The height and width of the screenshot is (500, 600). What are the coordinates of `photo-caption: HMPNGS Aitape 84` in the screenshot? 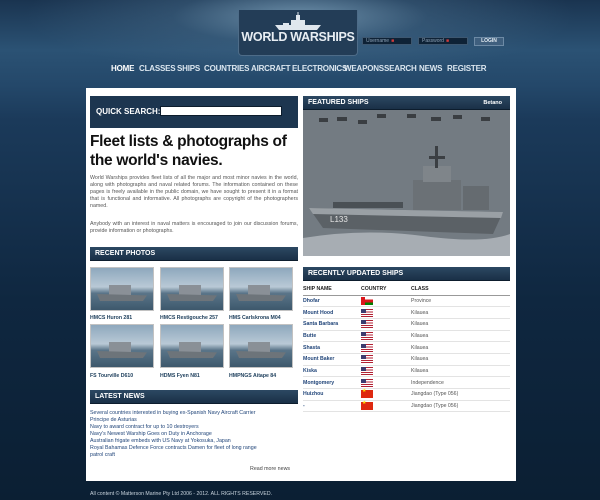 It's located at (252, 376).